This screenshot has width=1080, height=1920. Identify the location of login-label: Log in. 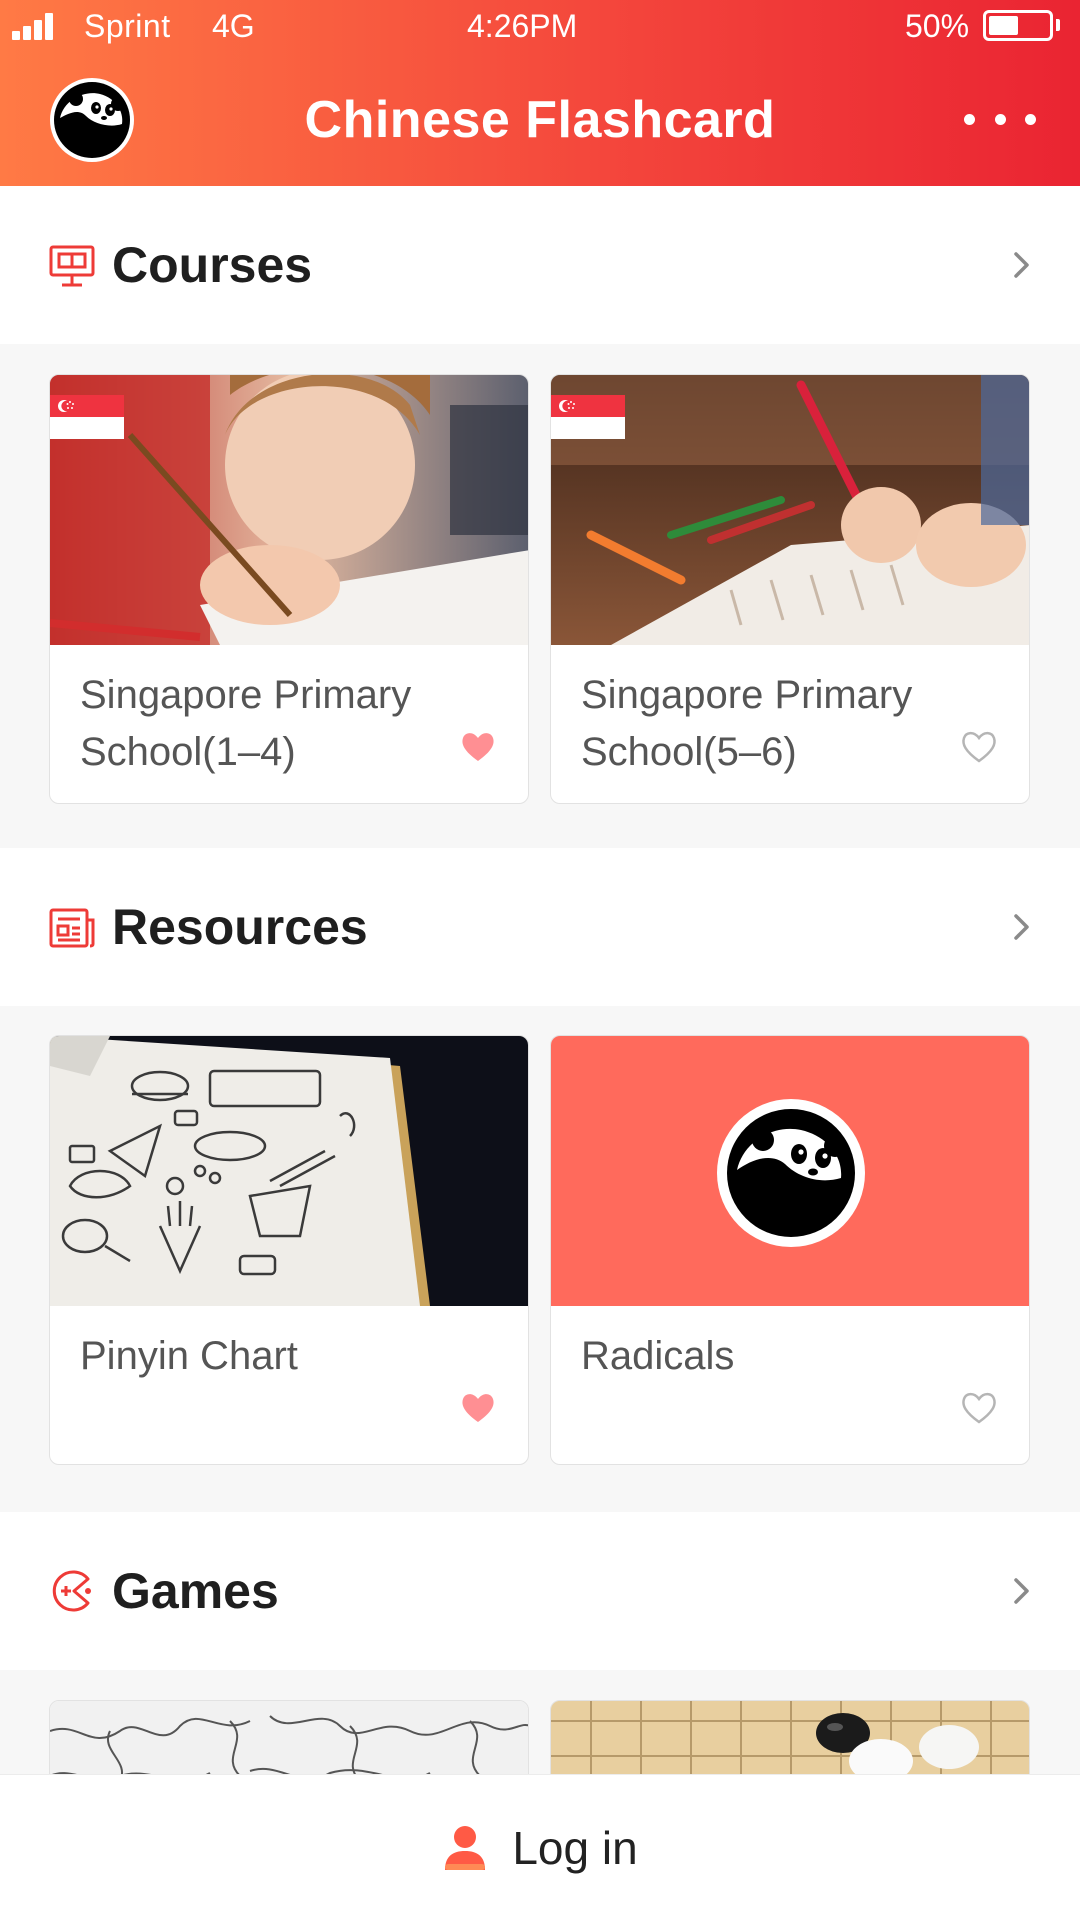
(575, 1847).